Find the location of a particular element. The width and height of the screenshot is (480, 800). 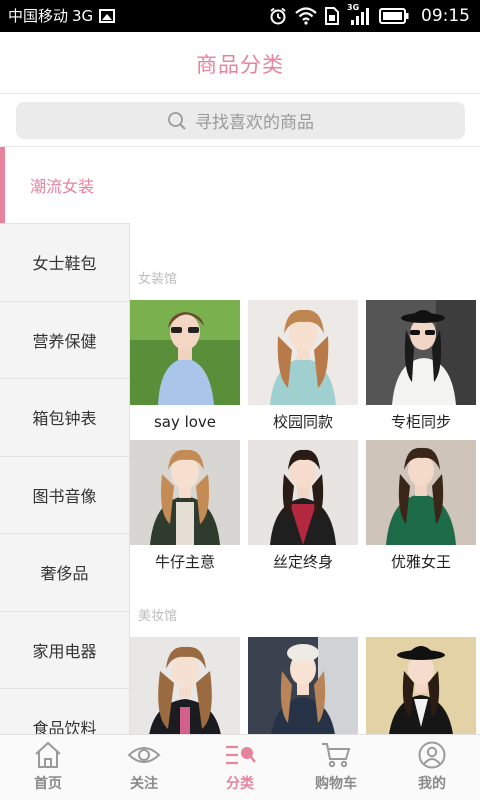

sidebar-item-appliances: 家用电器 is located at coordinates (65, 650).